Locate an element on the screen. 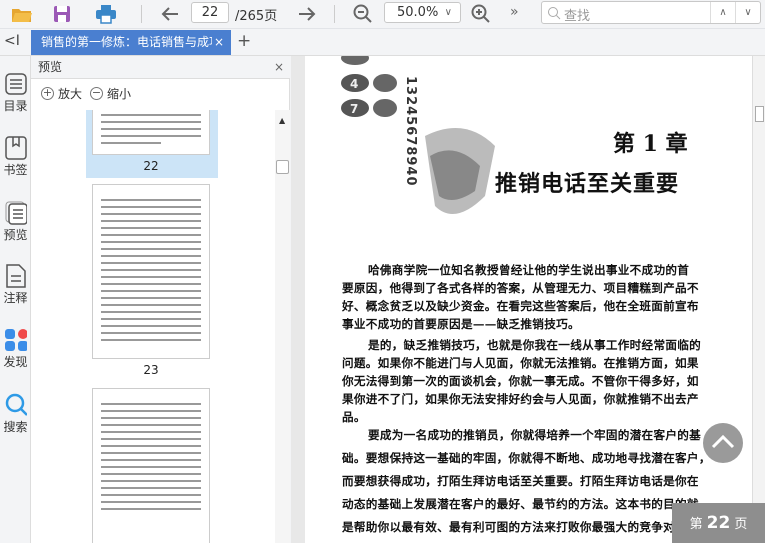 This screenshot has width=765, height=543. close-tab-icon: × is located at coordinates (217, 42).